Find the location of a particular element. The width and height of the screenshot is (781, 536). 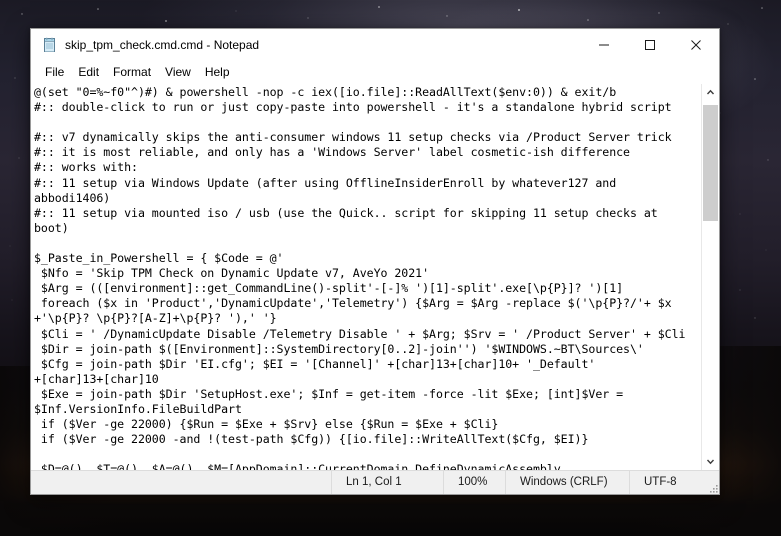

maximize-icon is located at coordinates (650, 45).